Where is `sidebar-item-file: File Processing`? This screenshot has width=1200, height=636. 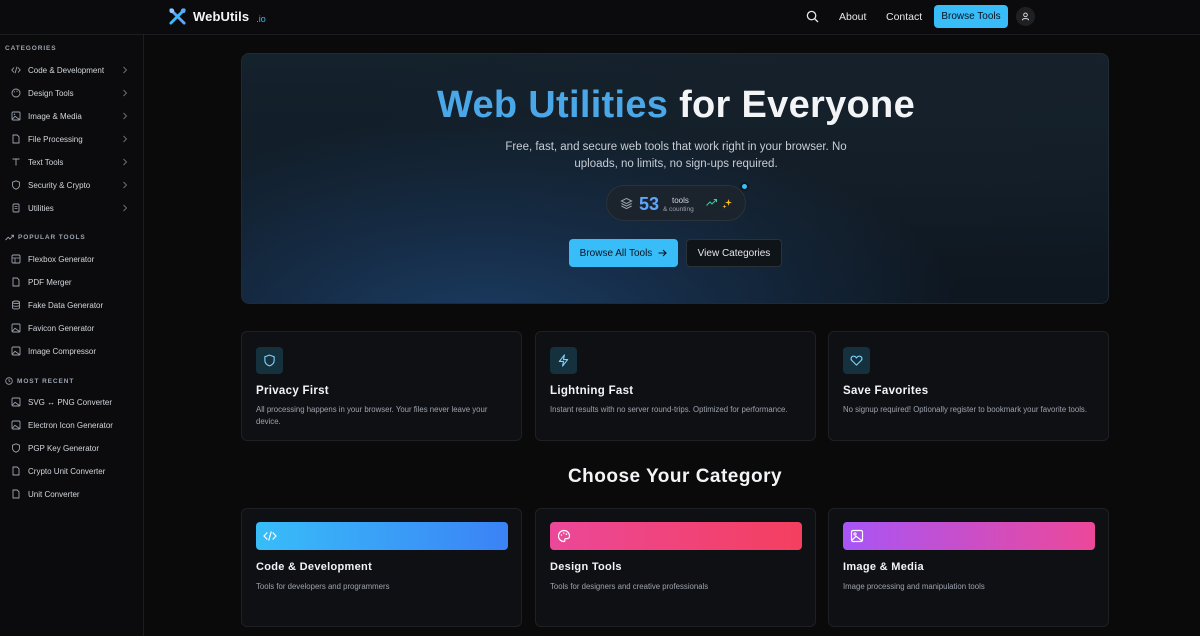
sidebar-item-file: File Processing is located at coordinates (71, 139).